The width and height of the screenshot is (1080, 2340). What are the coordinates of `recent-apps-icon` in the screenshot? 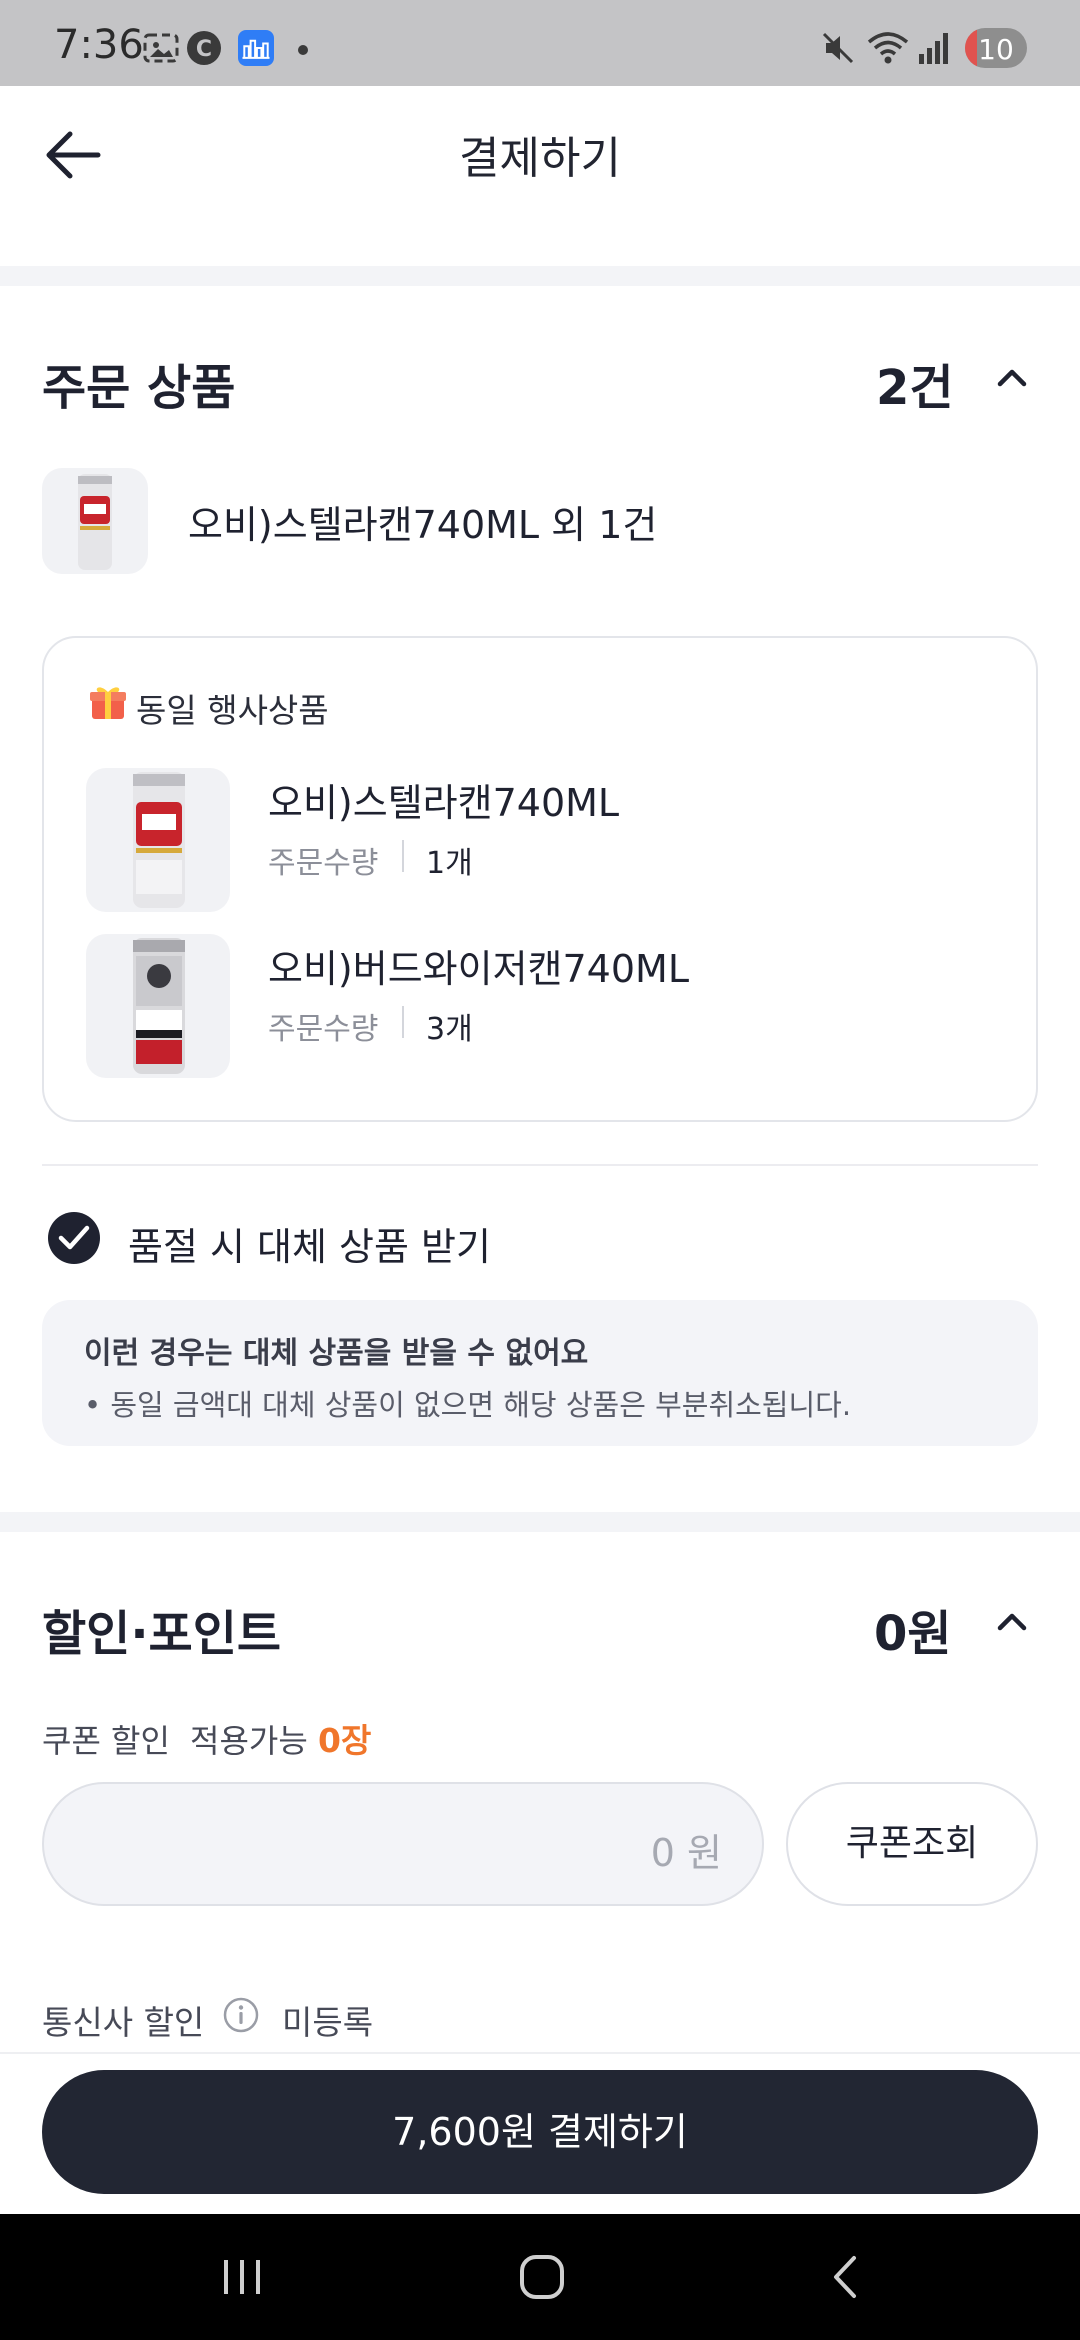 It's located at (242, 2277).